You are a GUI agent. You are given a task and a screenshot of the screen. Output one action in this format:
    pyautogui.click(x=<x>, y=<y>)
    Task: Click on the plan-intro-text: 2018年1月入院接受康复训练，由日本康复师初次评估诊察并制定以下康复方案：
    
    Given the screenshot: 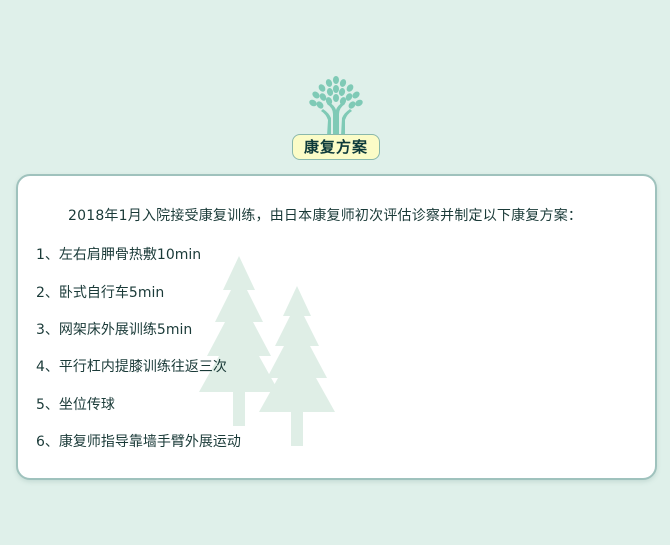 What is the action you would take?
    pyautogui.click(x=325, y=216)
    